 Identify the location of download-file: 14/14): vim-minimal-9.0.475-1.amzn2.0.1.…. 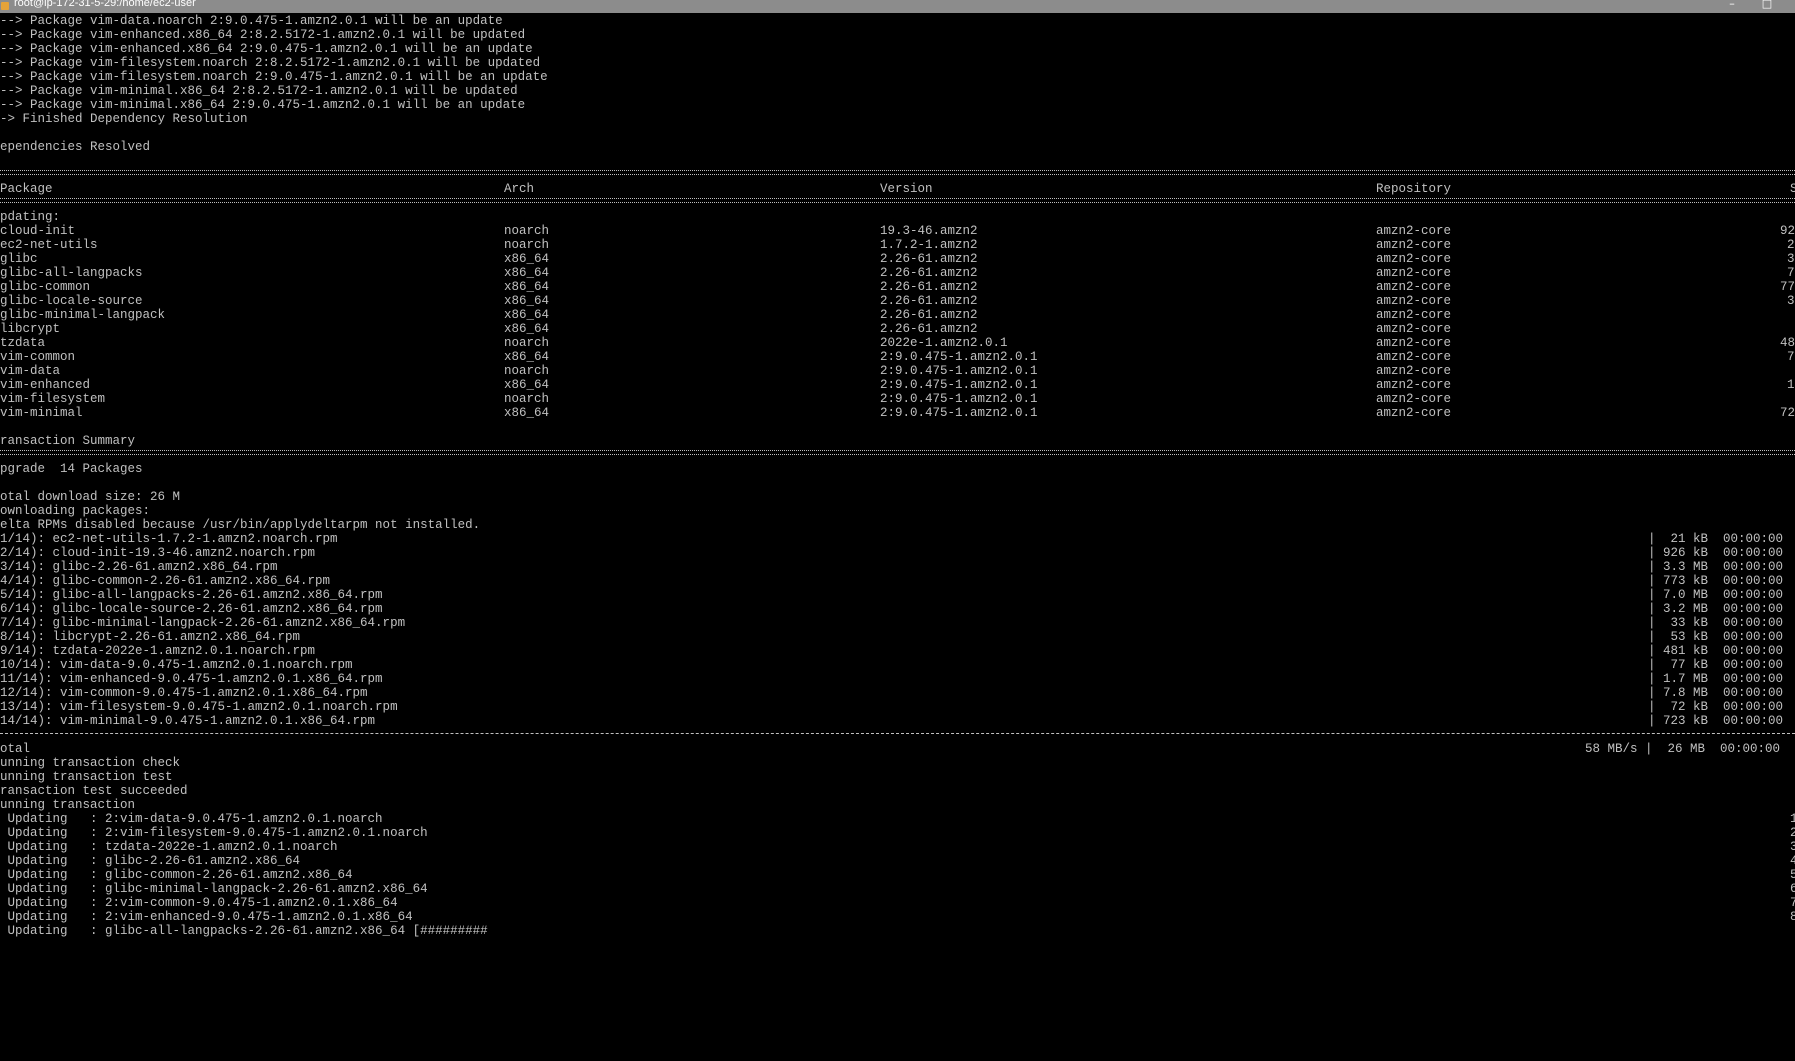
(188, 721).